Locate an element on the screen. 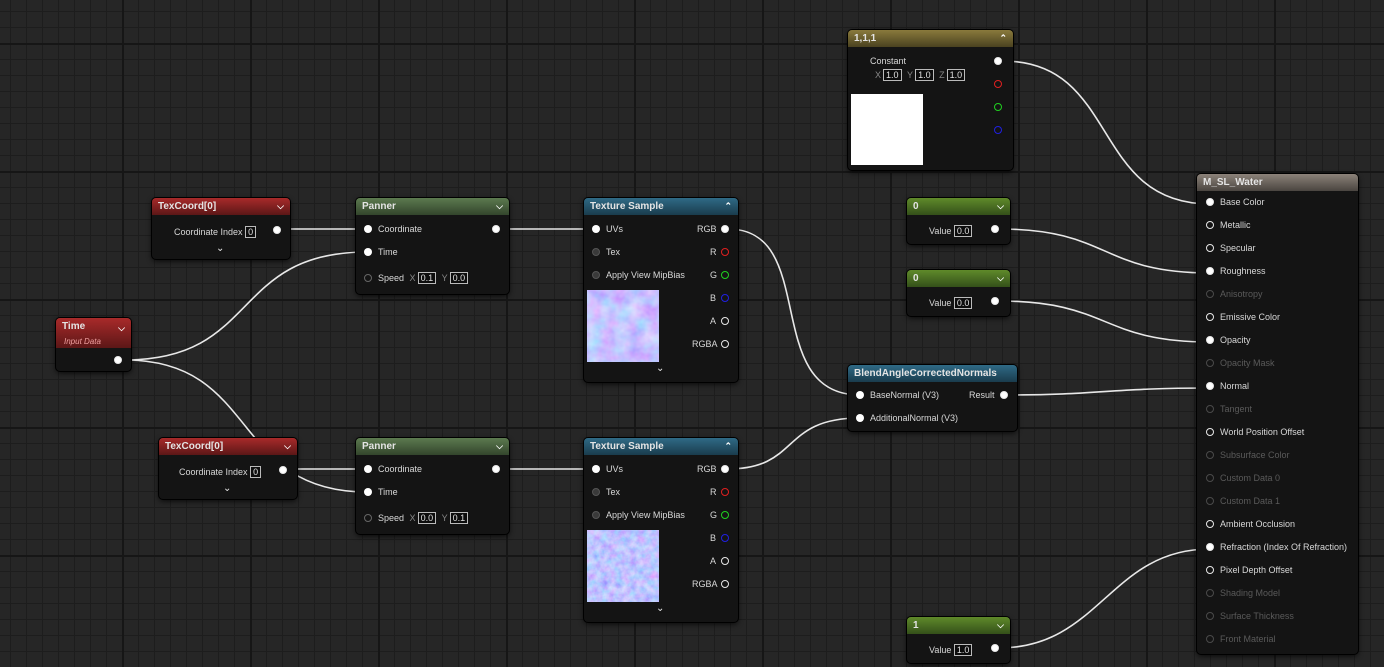  constant-x-field: 1.0 is located at coordinates (892, 75).